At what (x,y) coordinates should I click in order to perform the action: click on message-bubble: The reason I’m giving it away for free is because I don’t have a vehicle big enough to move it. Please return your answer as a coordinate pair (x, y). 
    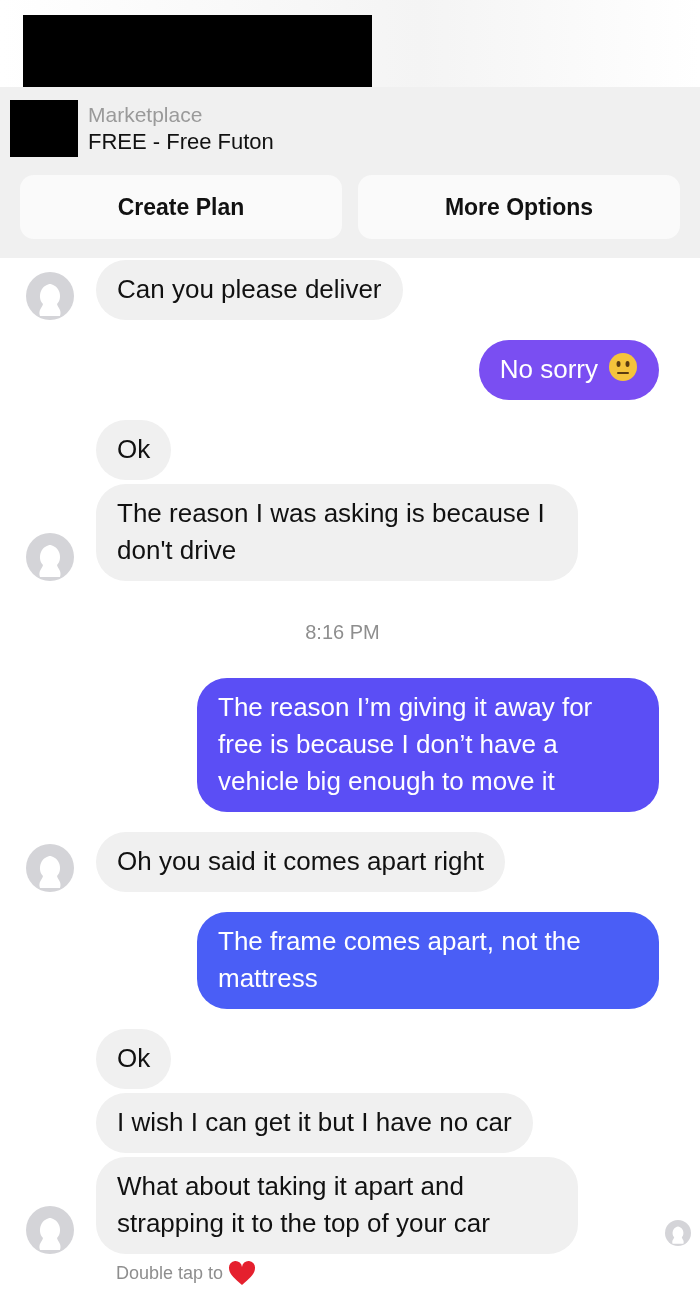
    Looking at the image, I should click on (428, 745).